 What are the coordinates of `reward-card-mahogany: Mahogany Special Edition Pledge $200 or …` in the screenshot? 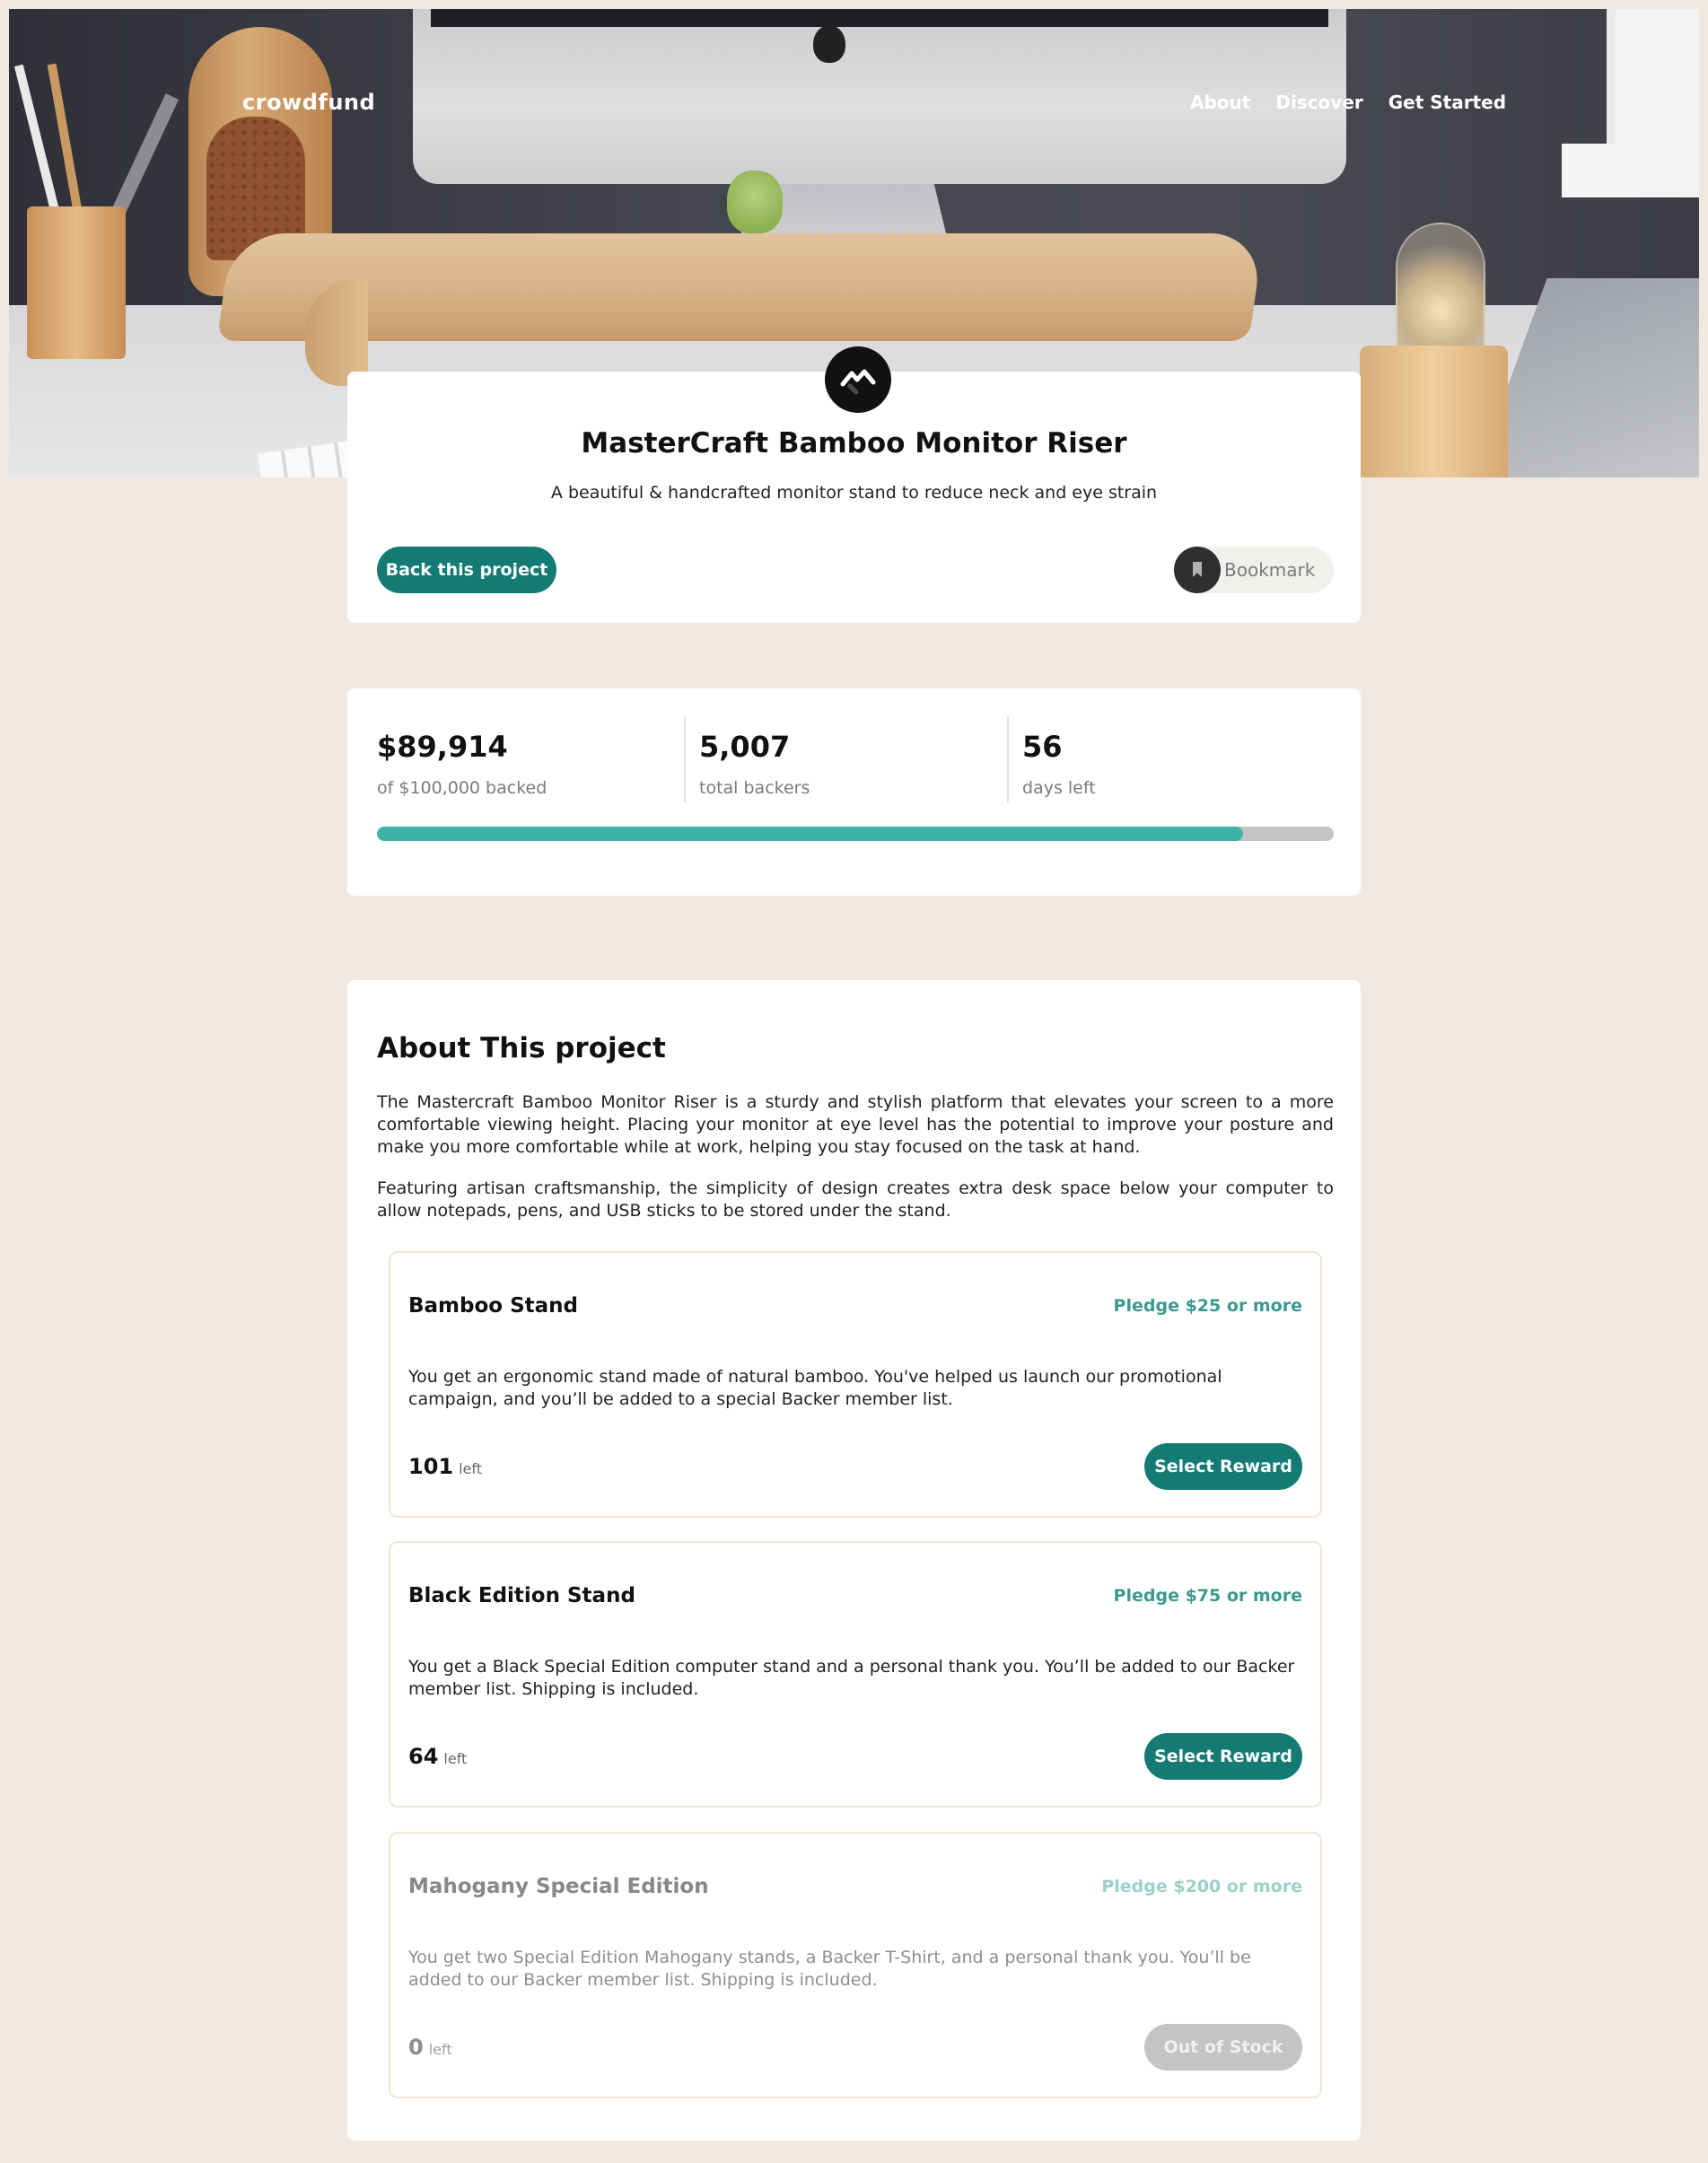 It's located at (855, 1965).